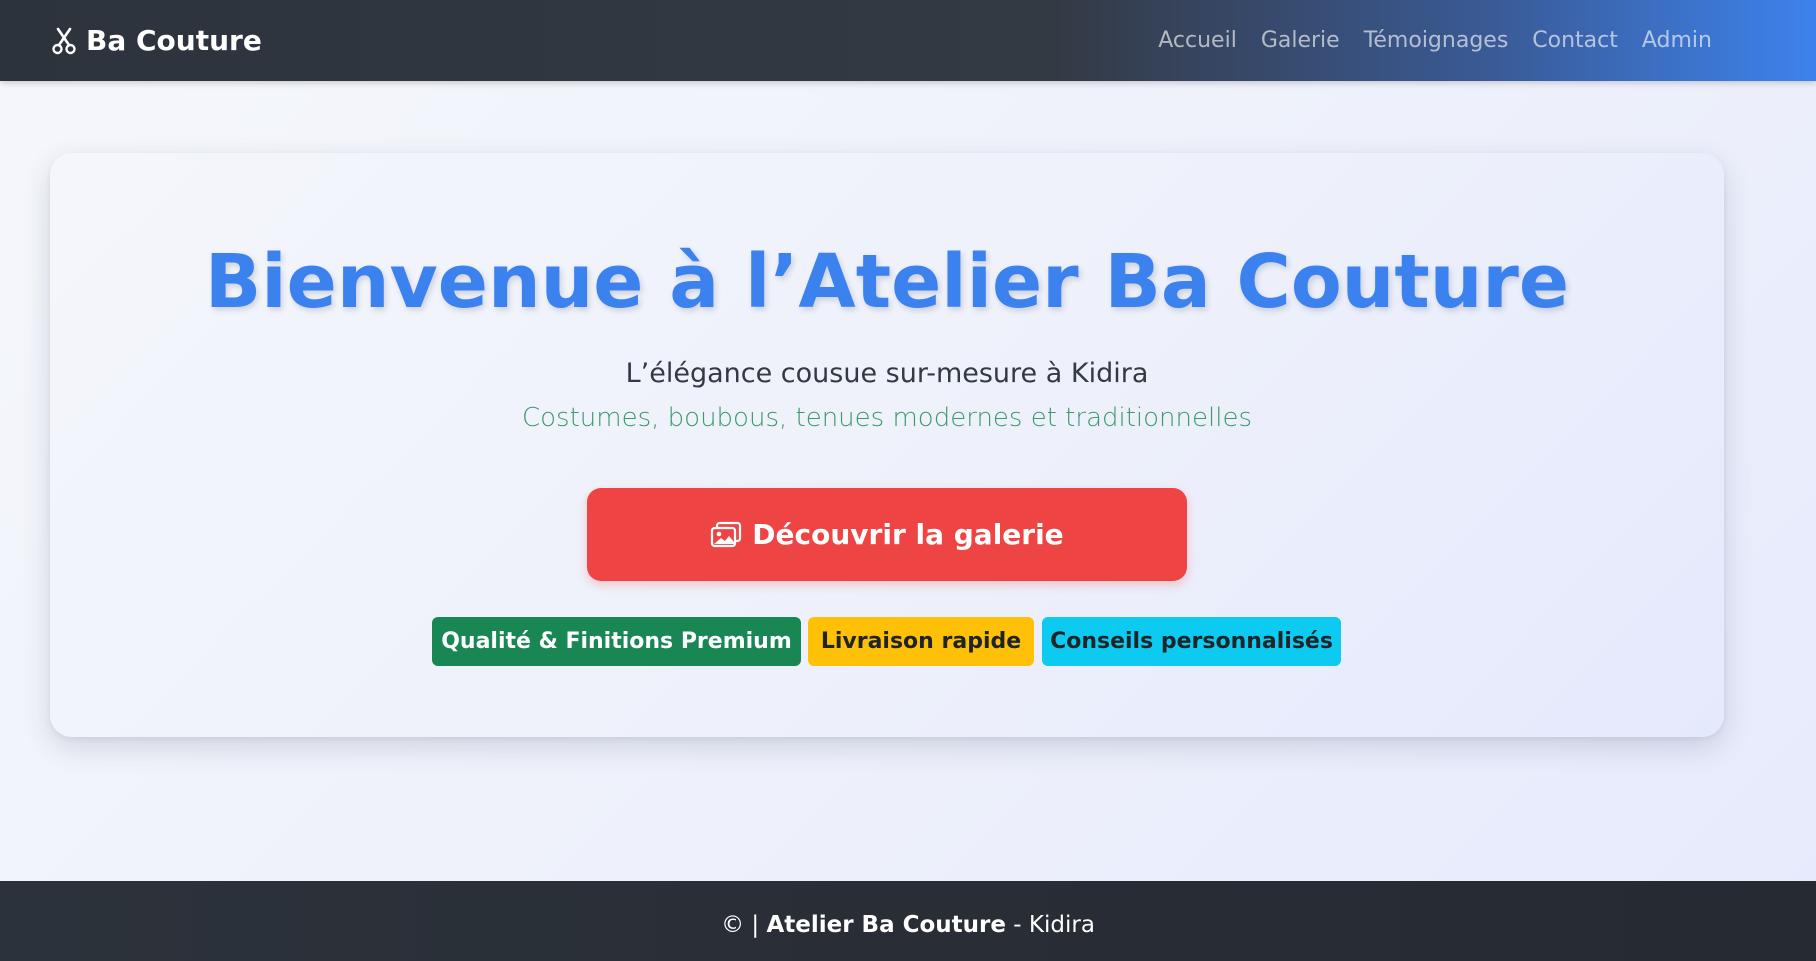 The image size is (1816, 961). I want to click on discover-gallery-button: Découvrir la galerie, so click(887, 534).